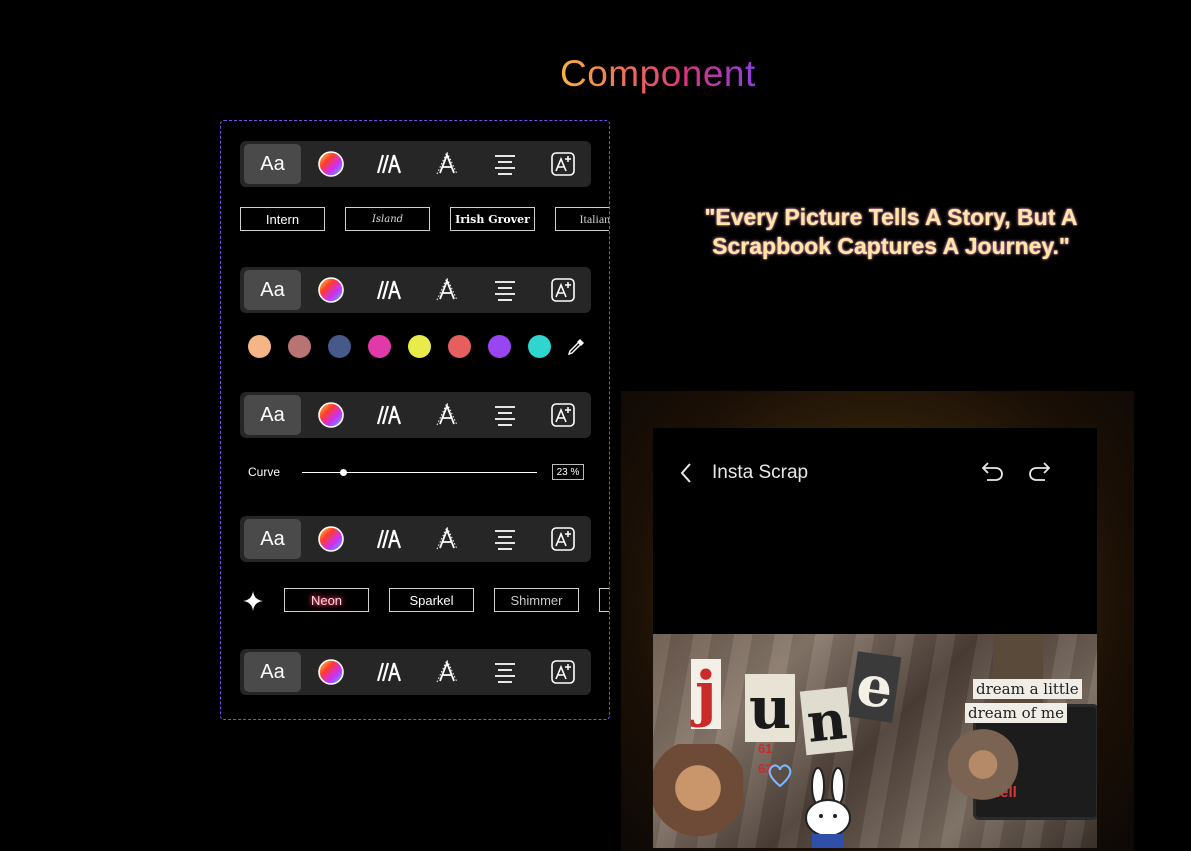 The height and width of the screenshot is (851, 1191). What do you see at coordinates (536, 600) in the screenshot?
I see `effect-chip-shimmer: Shimmer` at bounding box center [536, 600].